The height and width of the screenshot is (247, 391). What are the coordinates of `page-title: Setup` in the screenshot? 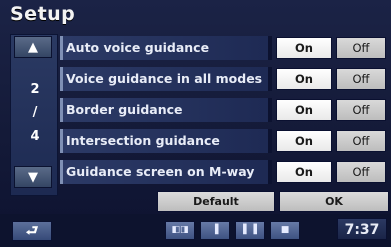 It's located at (43, 14).